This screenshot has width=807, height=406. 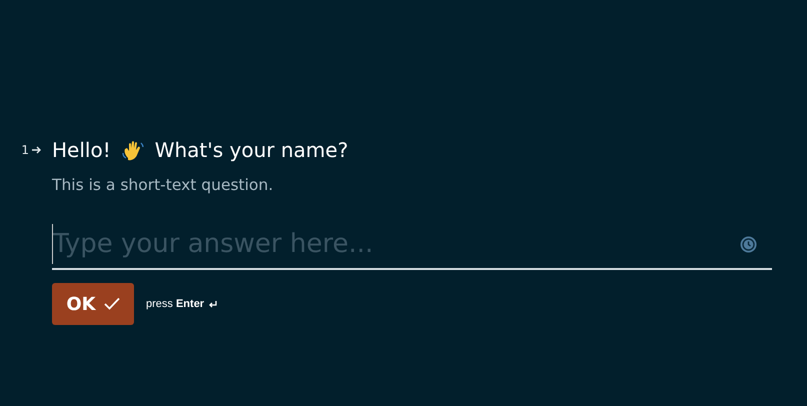 What do you see at coordinates (81, 150) in the screenshot?
I see `question-title: Hello!` at bounding box center [81, 150].